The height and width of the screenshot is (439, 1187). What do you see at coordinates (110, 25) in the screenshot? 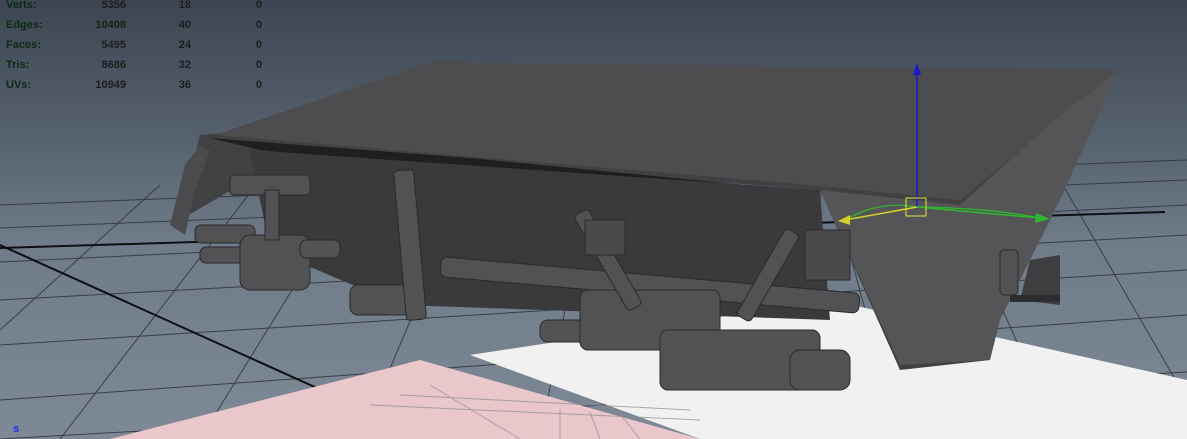
I see `hud-value-total: 10408` at bounding box center [110, 25].